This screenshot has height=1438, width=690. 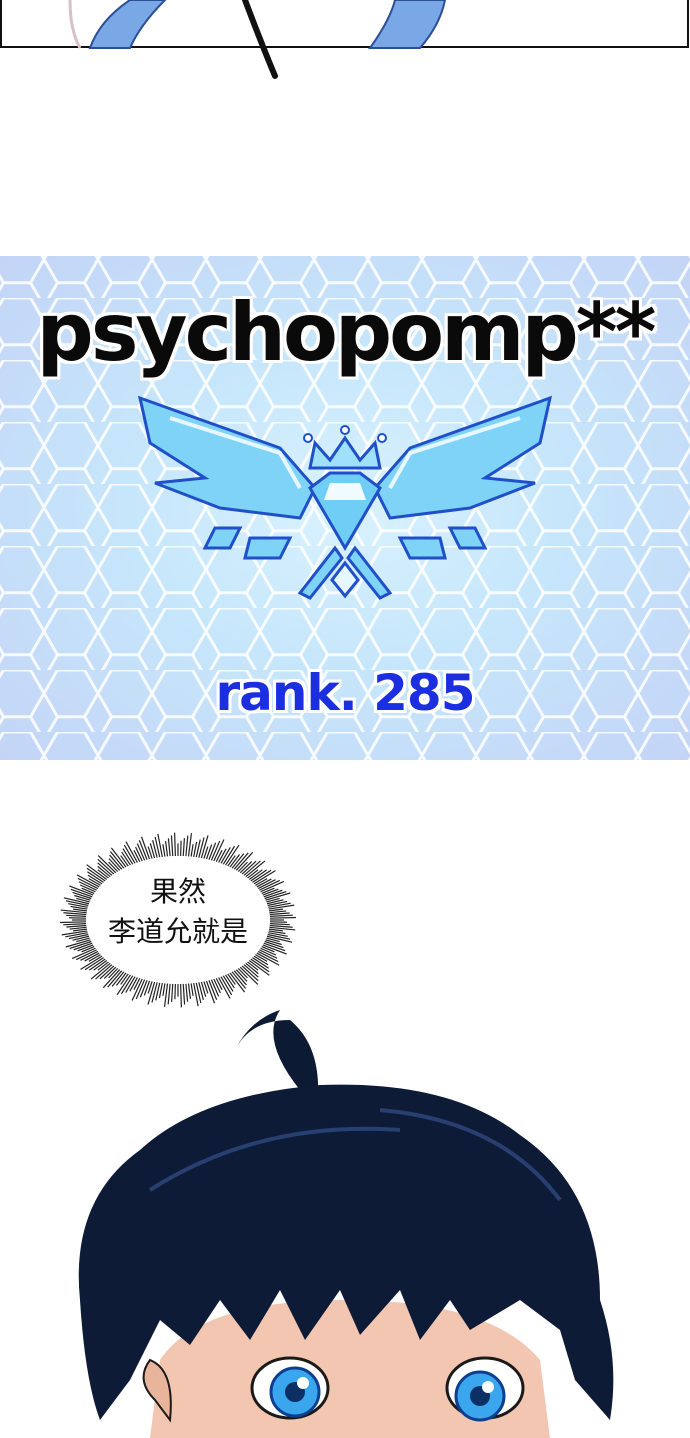 I want to click on speech-line-2: 李道允就是, so click(x=177, y=931).